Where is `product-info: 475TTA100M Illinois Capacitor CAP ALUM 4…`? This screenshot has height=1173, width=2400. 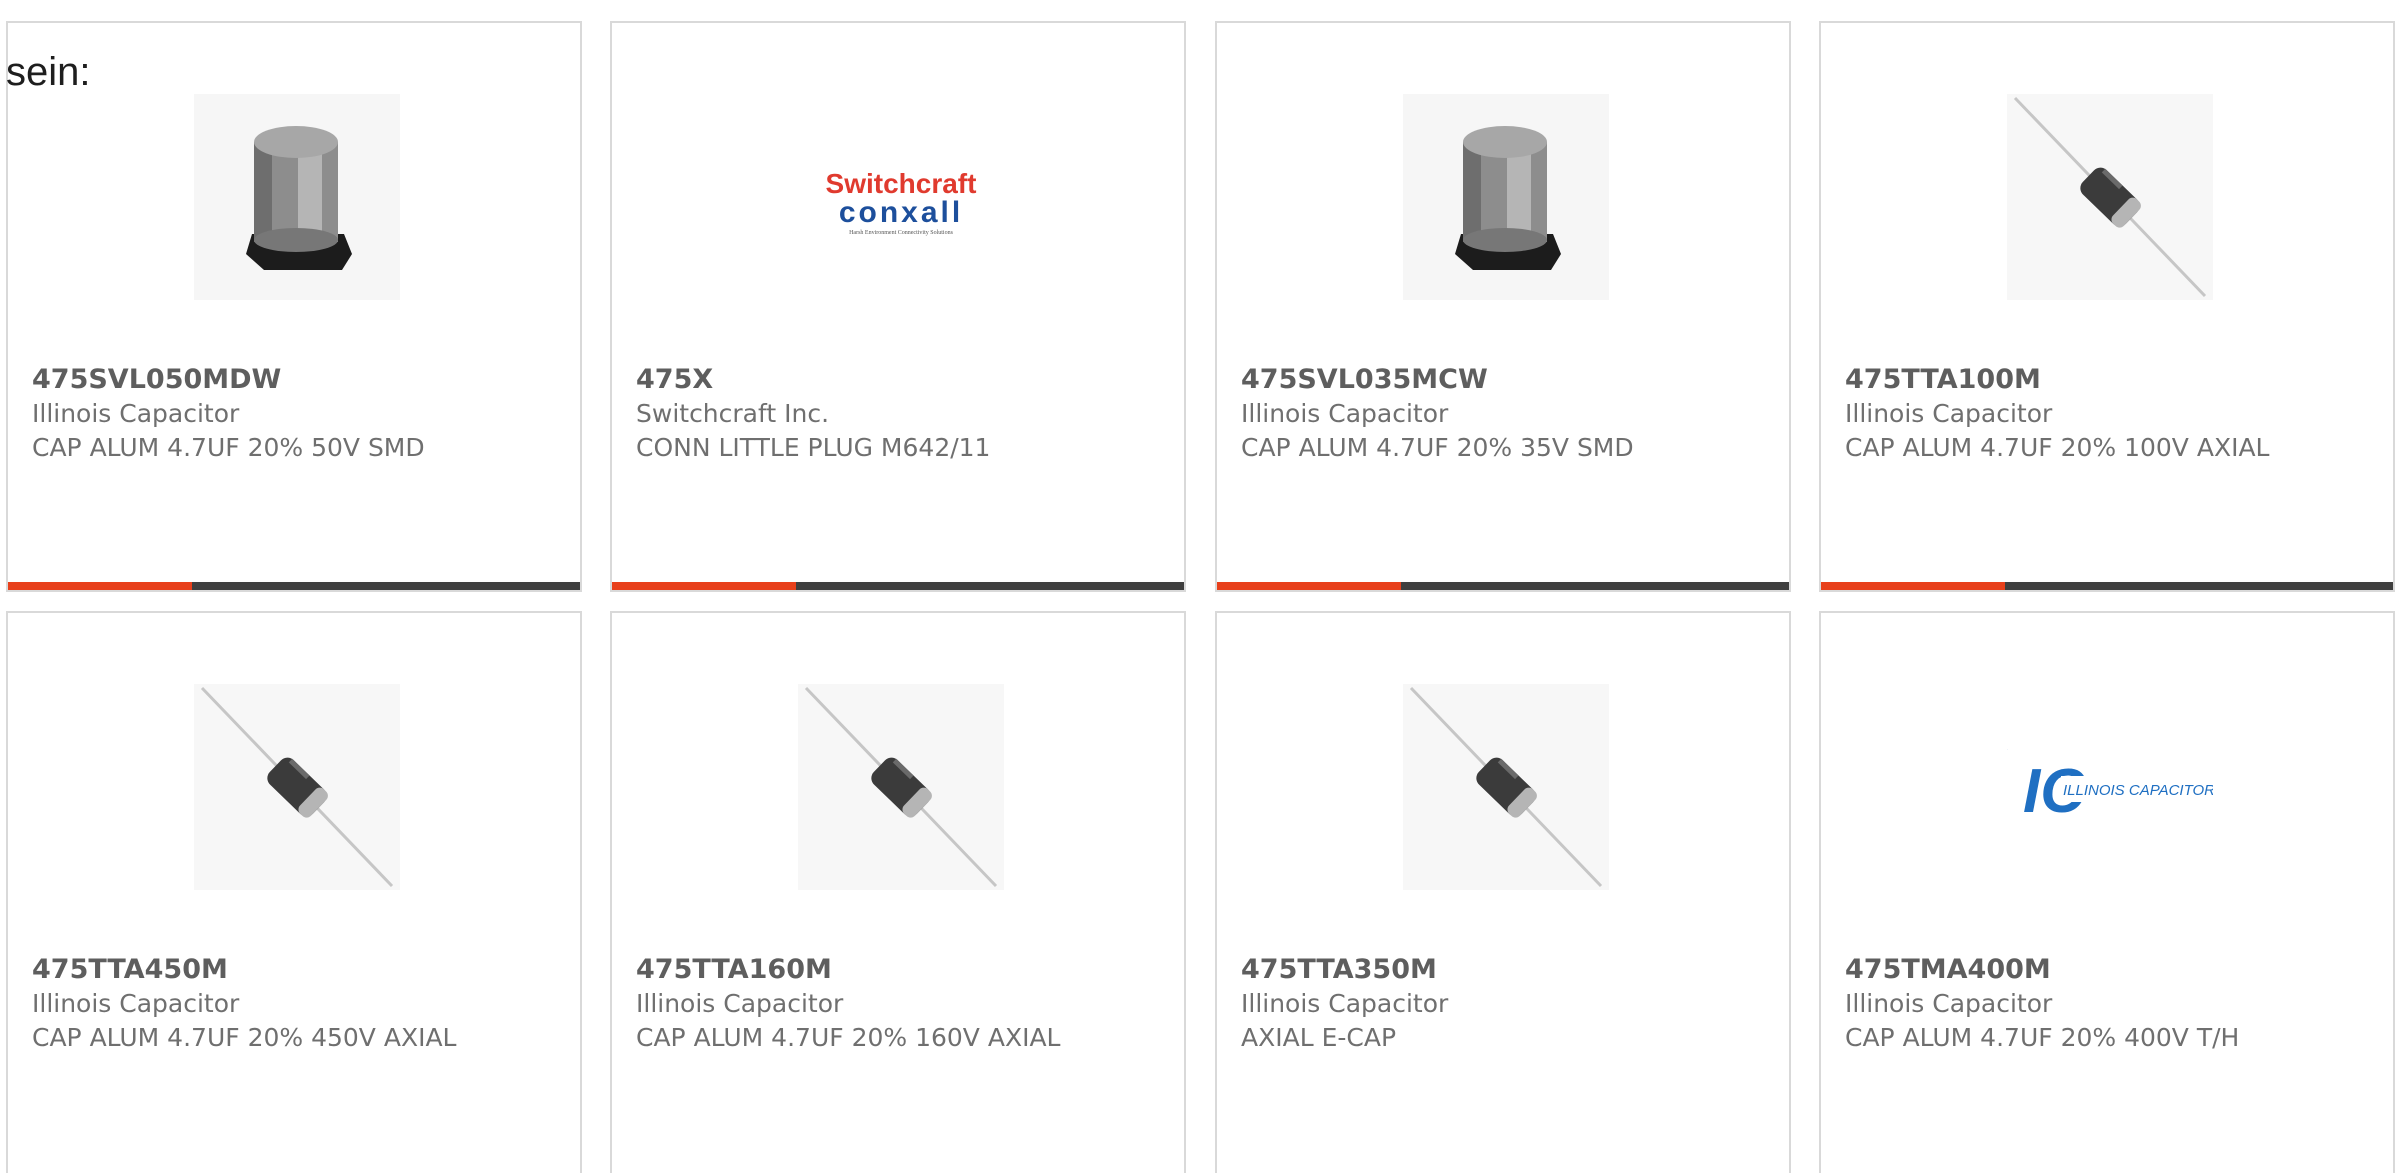 product-info: 475TTA100M Illinois Capacitor CAP ALUM 4… is located at coordinates (2109, 414).